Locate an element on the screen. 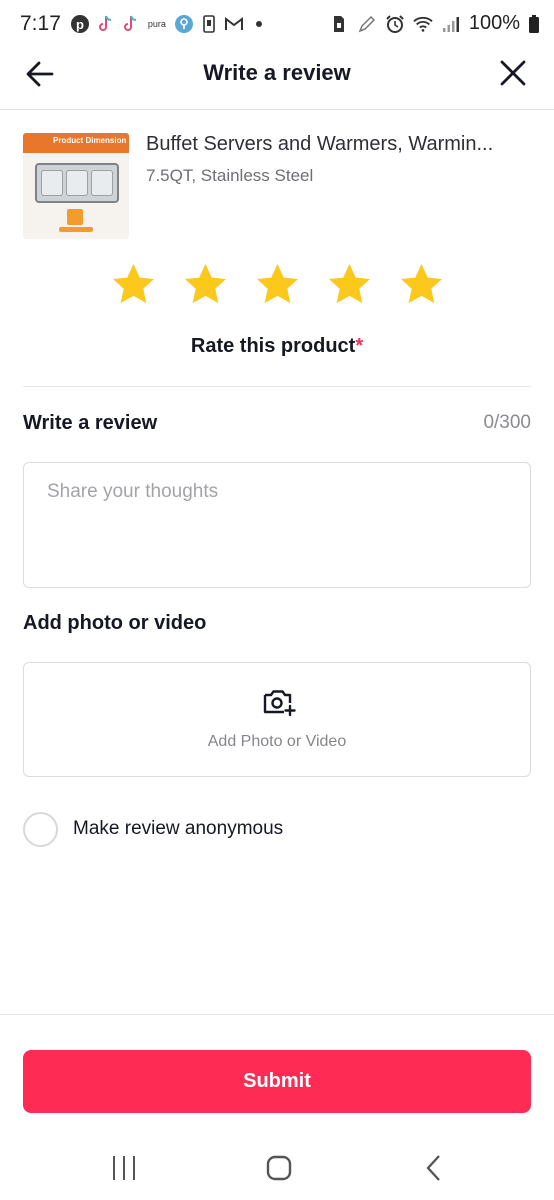  header: Write a review is located at coordinates (277, 80).